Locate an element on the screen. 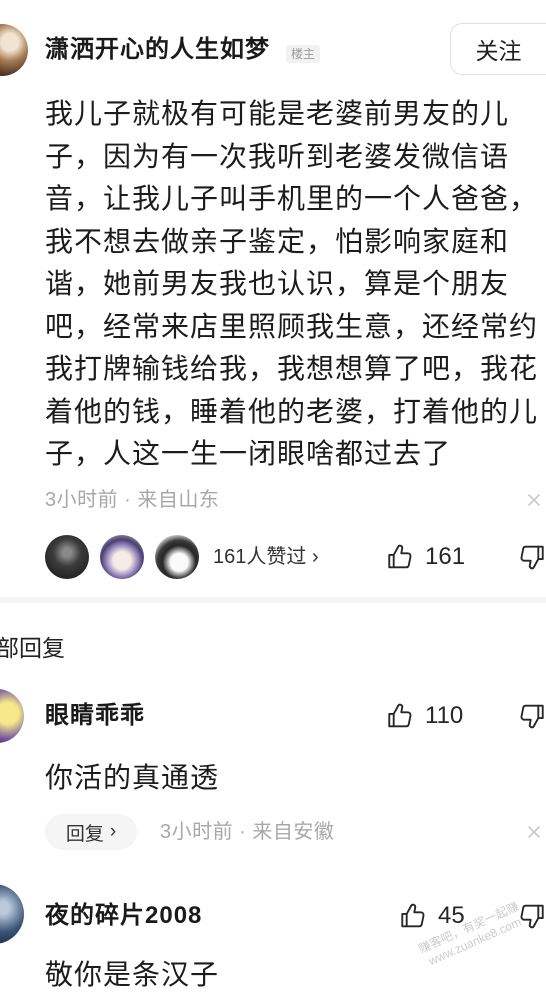  follow-button-label: 关注 is located at coordinates (498, 51).